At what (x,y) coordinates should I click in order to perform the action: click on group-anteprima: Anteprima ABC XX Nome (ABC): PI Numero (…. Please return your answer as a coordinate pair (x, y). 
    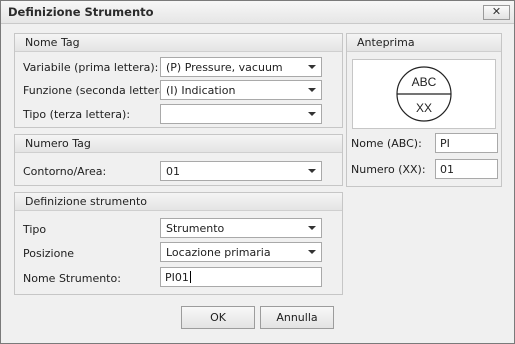
    Looking at the image, I should click on (424, 110).